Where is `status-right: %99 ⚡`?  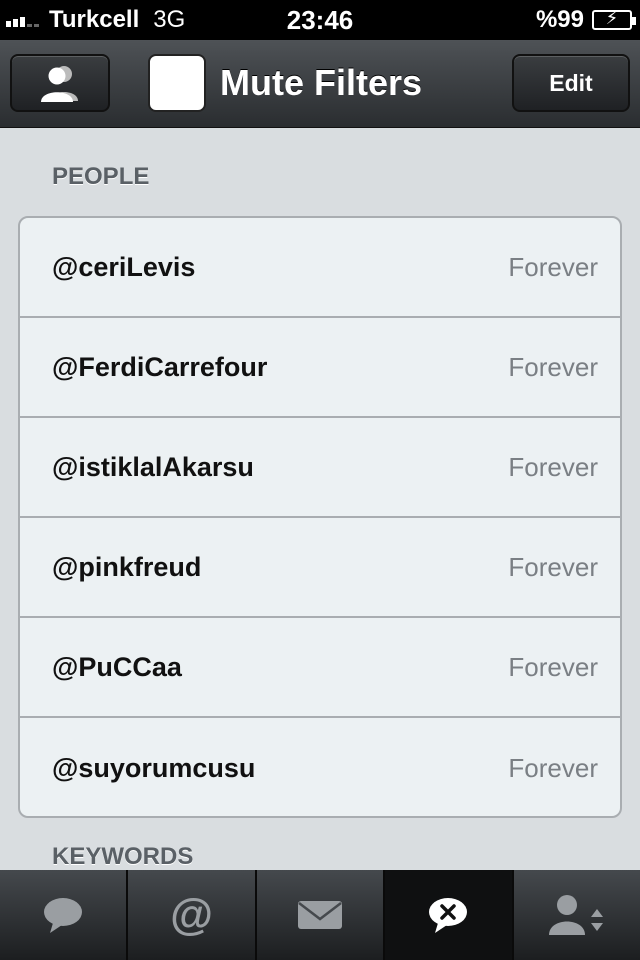 status-right: %99 ⚡ is located at coordinates (585, 20).